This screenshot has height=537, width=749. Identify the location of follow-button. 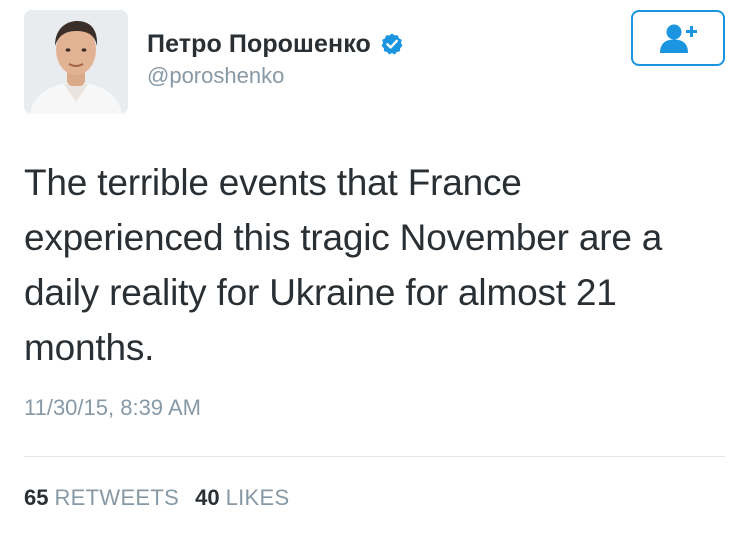
(678, 38).